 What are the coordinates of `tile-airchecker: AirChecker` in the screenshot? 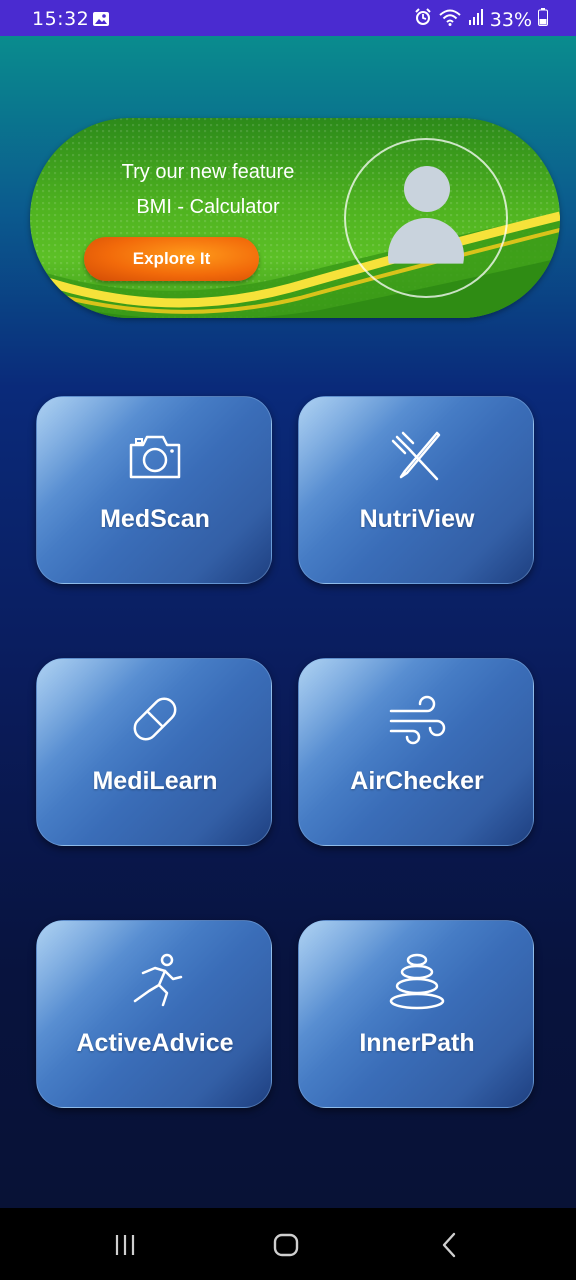 It's located at (416, 752).